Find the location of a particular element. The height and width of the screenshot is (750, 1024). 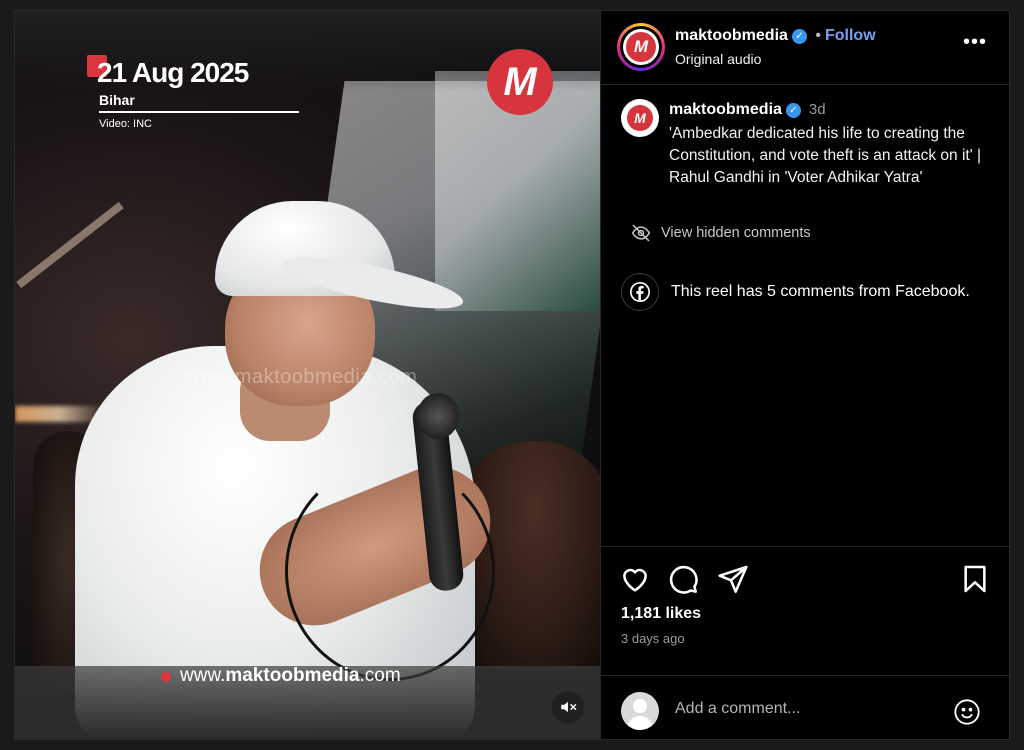

action-icons is located at coordinates (809, 580).